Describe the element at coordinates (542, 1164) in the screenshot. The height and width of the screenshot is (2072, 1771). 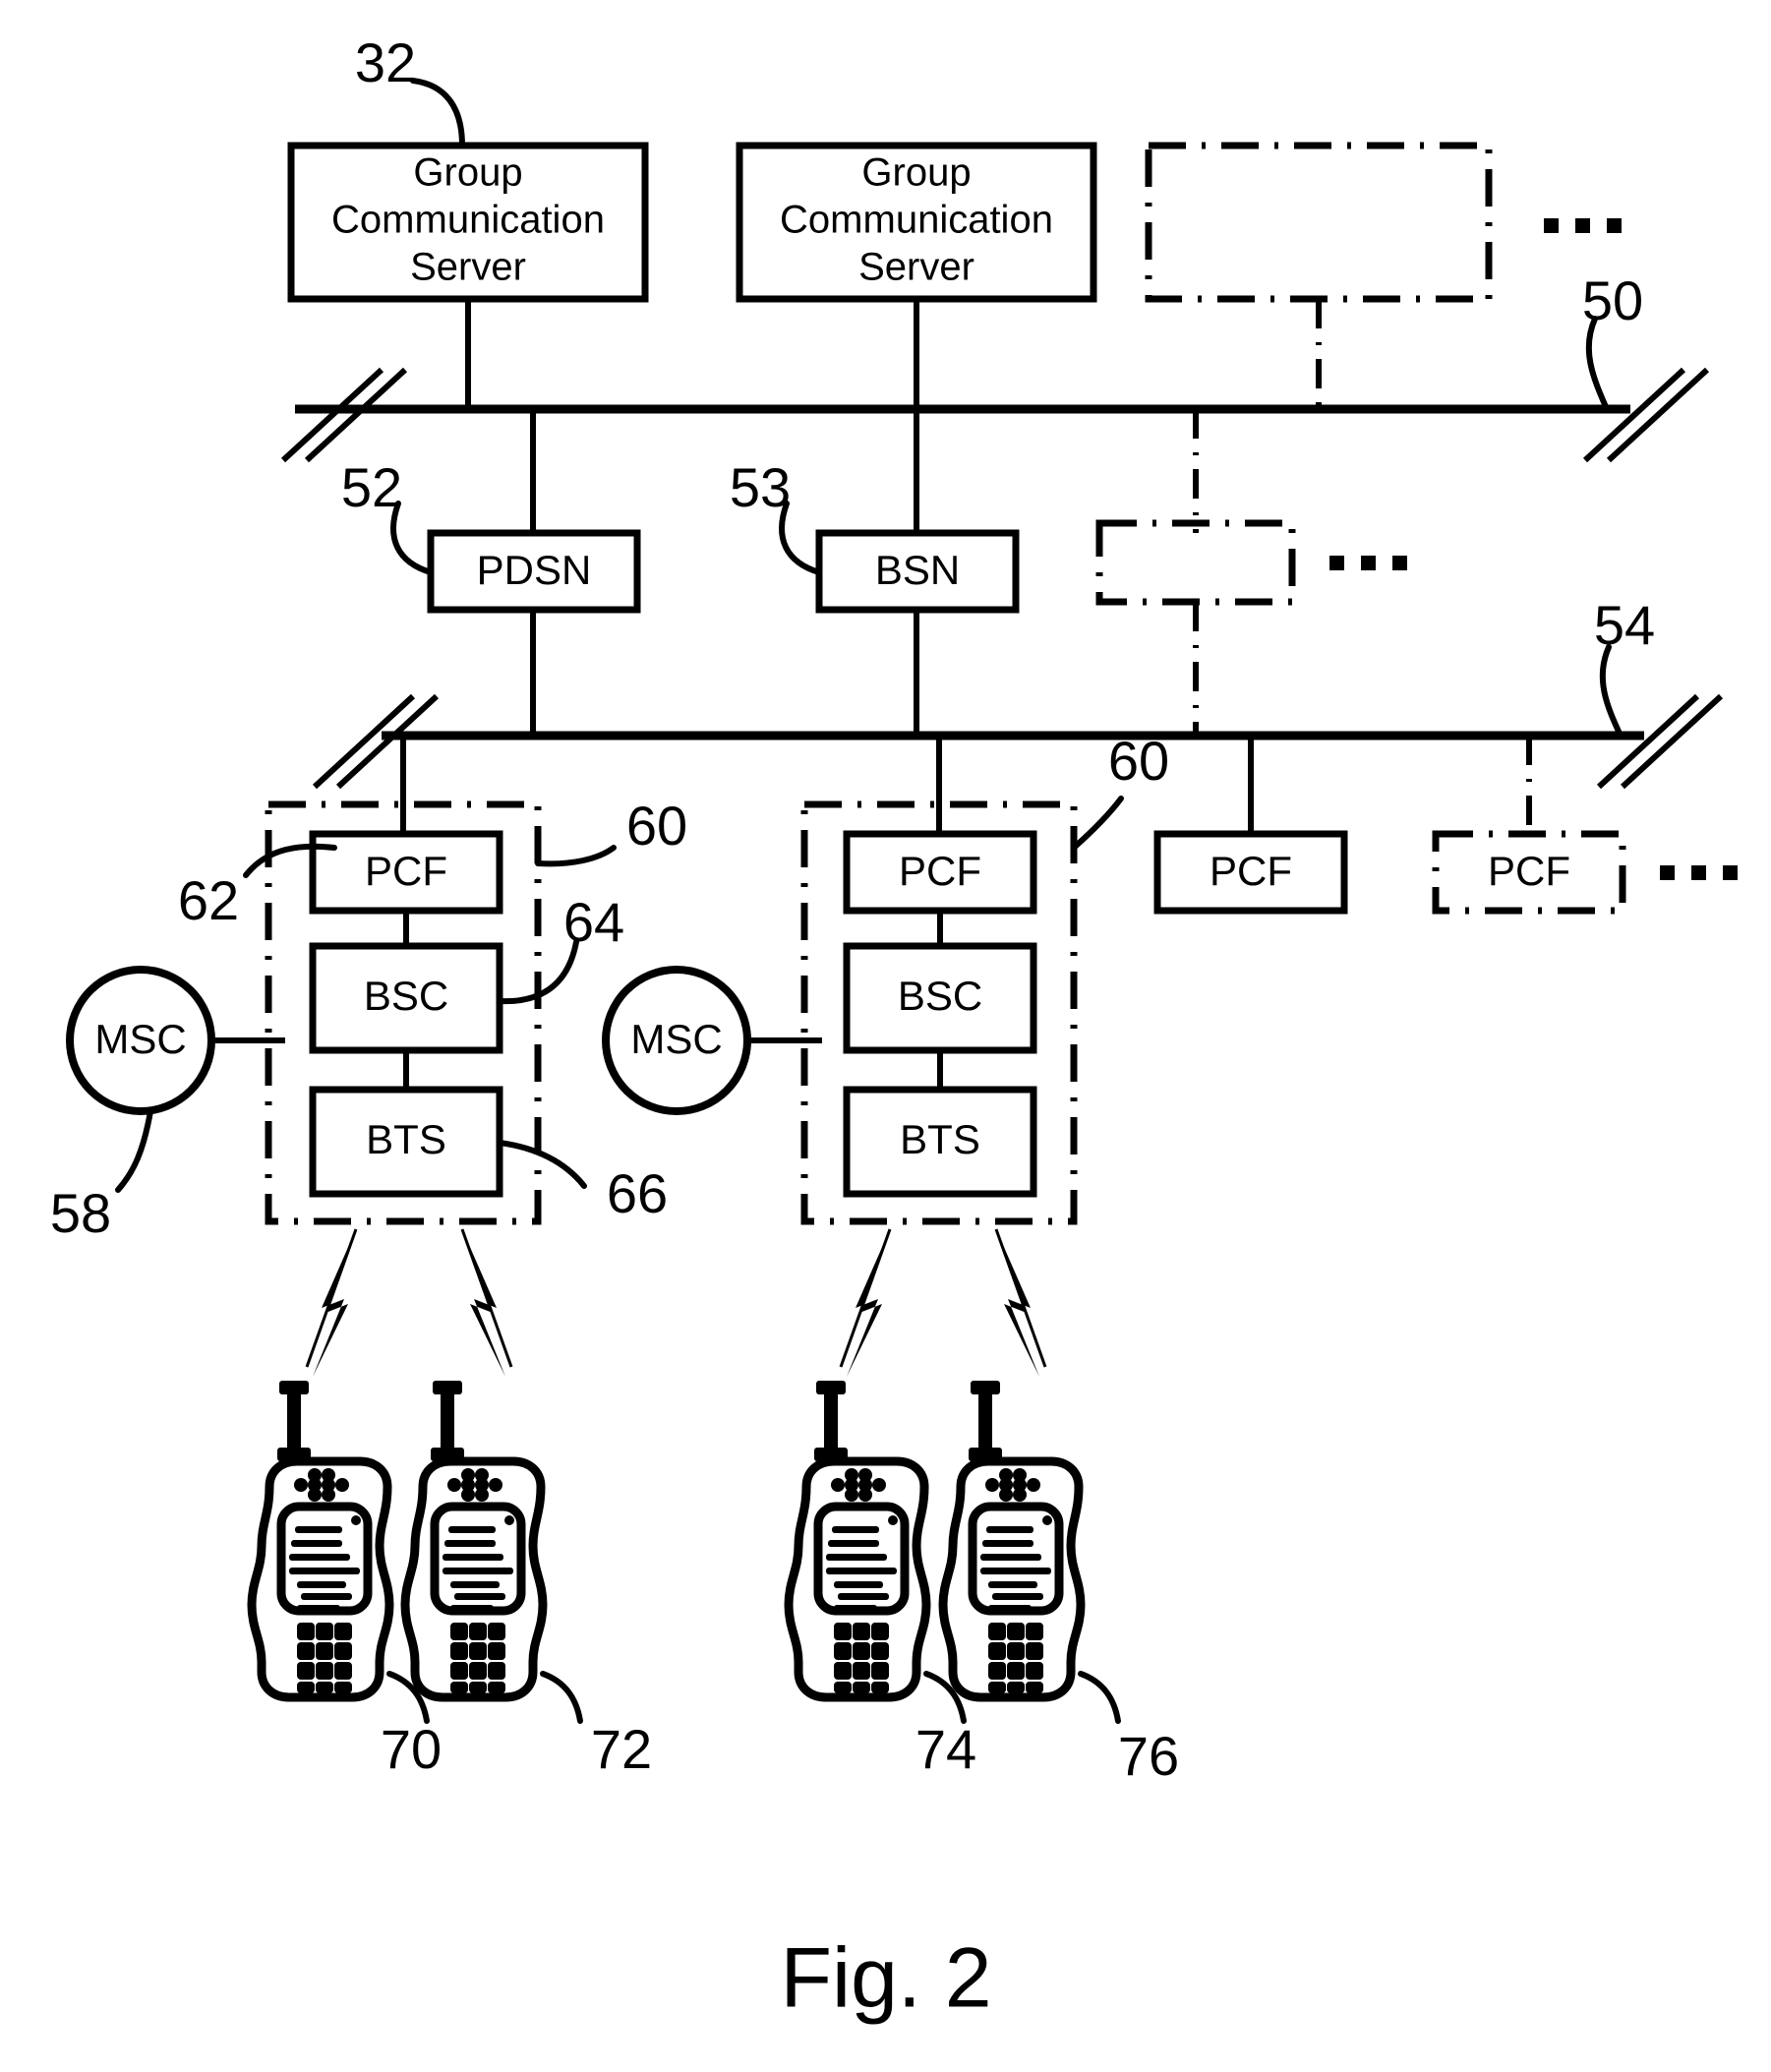
I see `ref-66-leader` at that location.